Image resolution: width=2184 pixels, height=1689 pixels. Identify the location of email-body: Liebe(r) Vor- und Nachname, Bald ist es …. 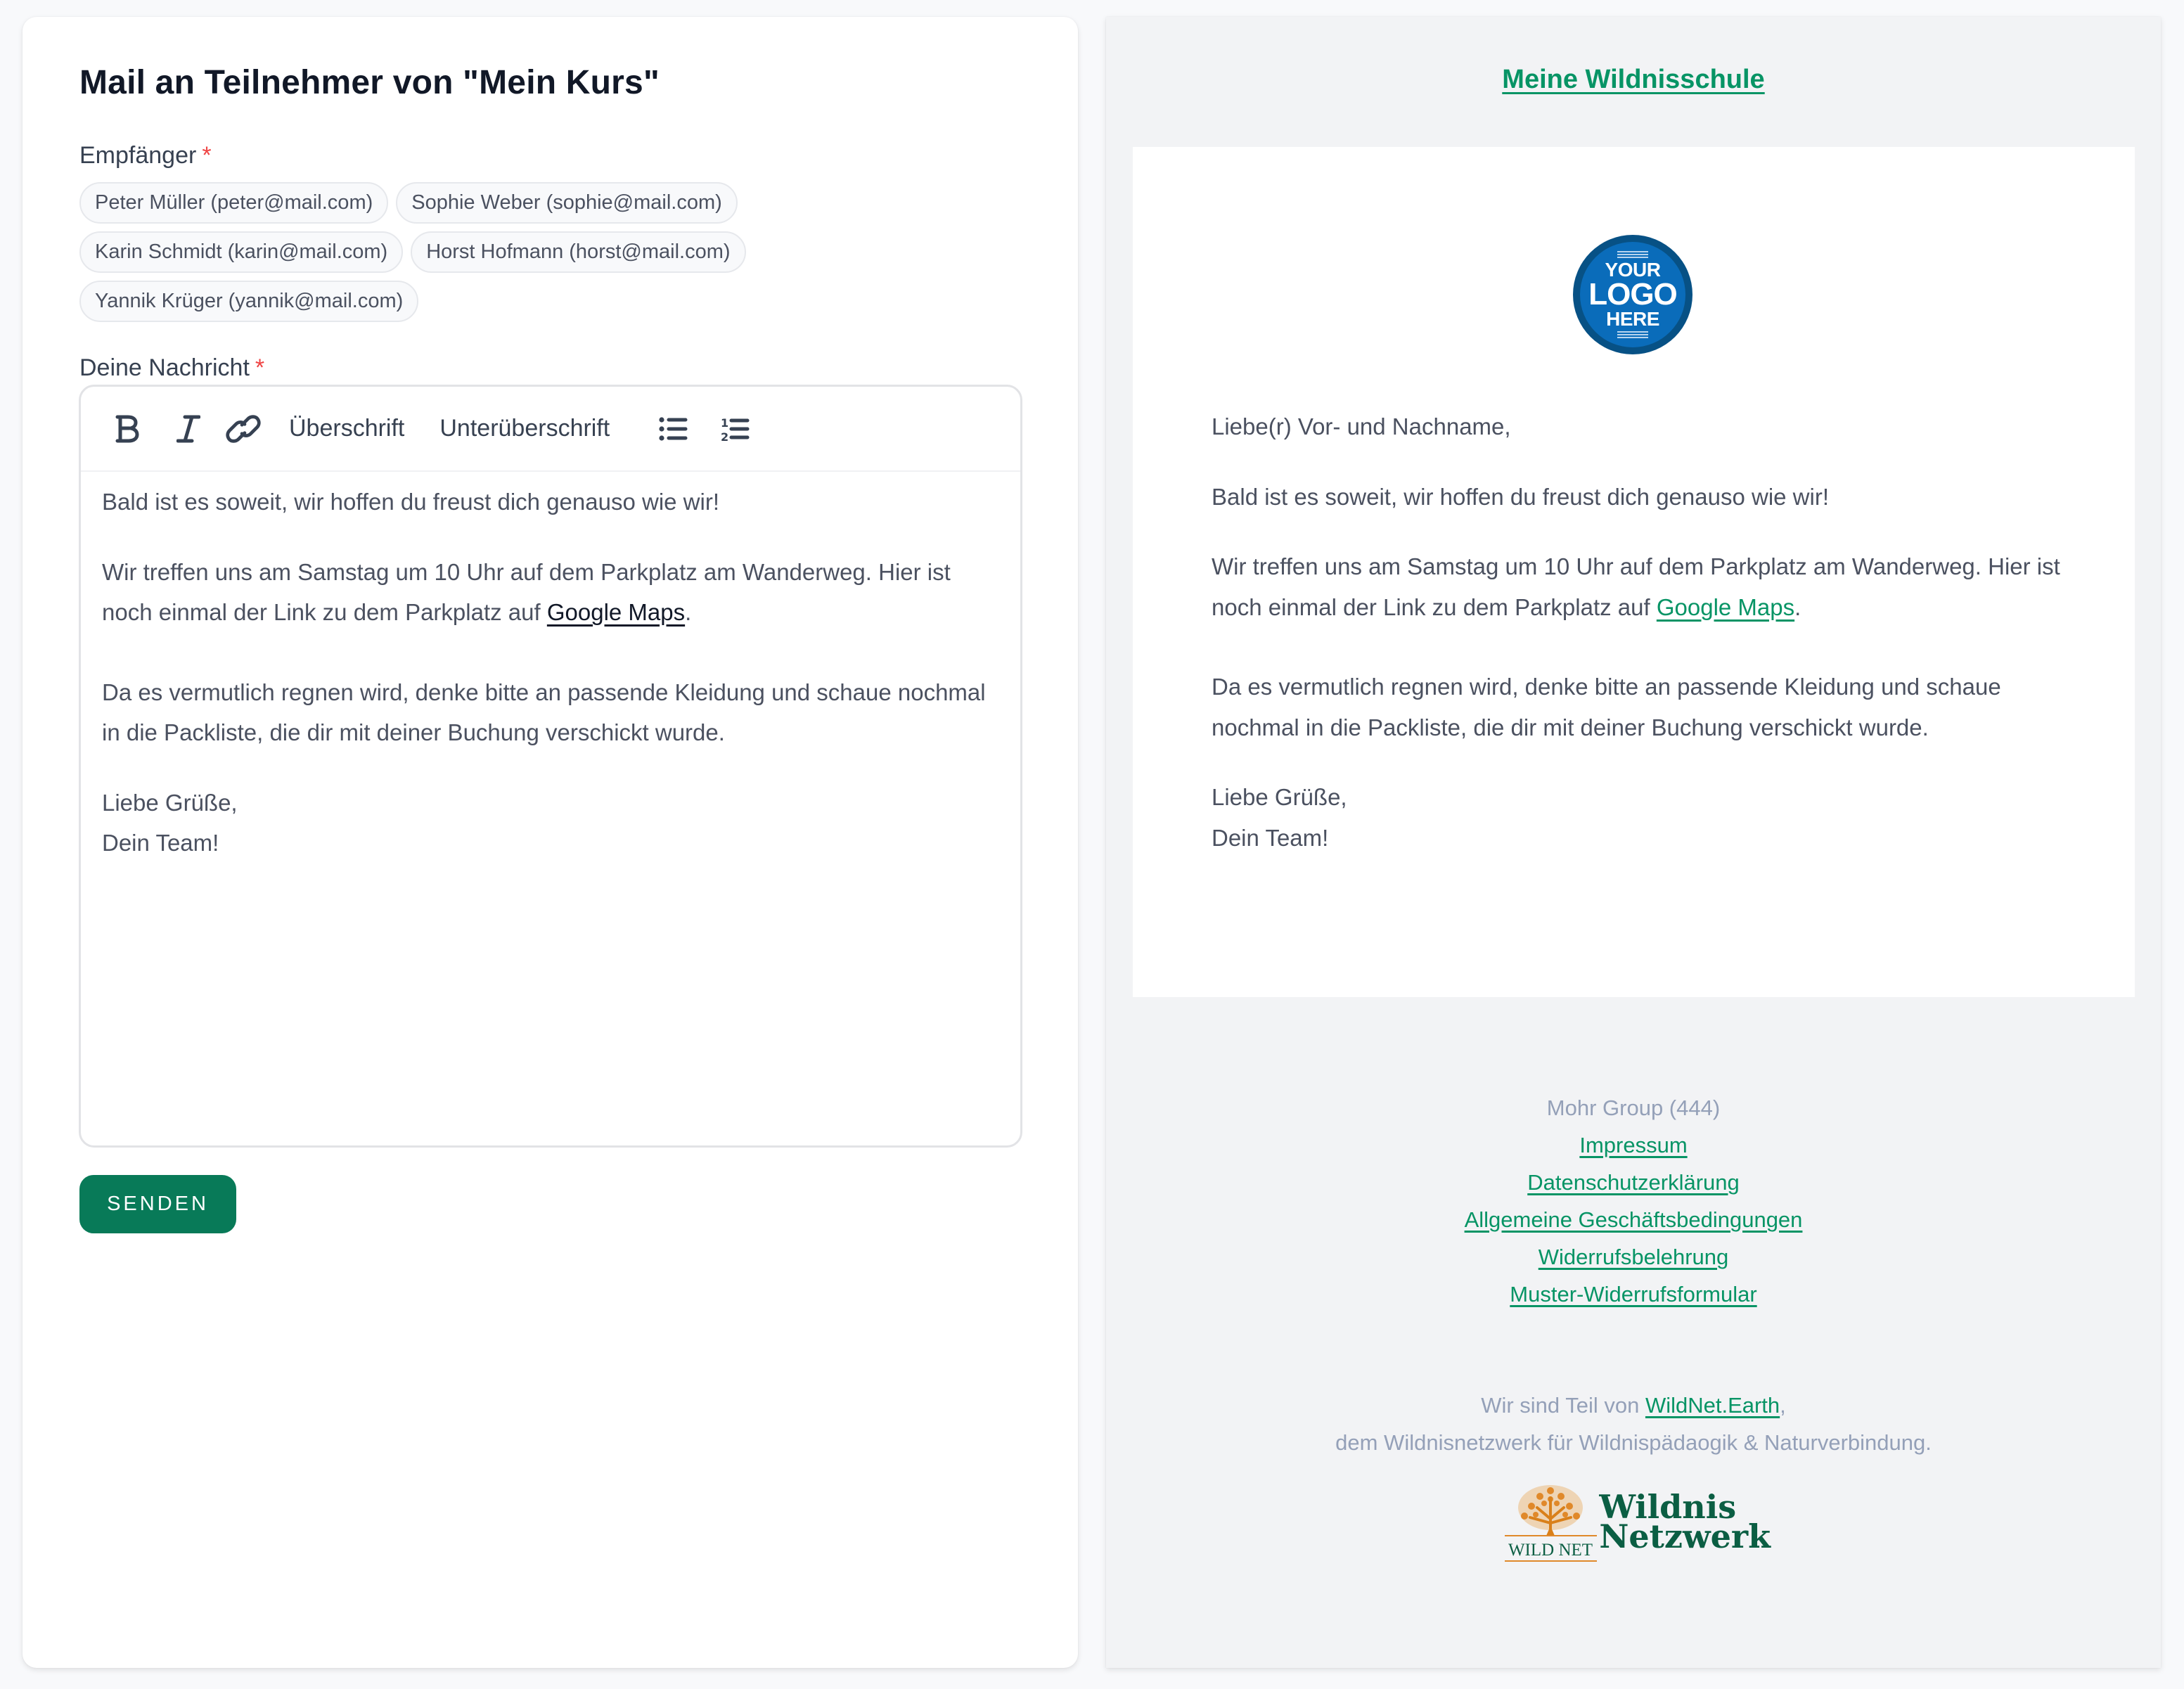
(1644, 646).